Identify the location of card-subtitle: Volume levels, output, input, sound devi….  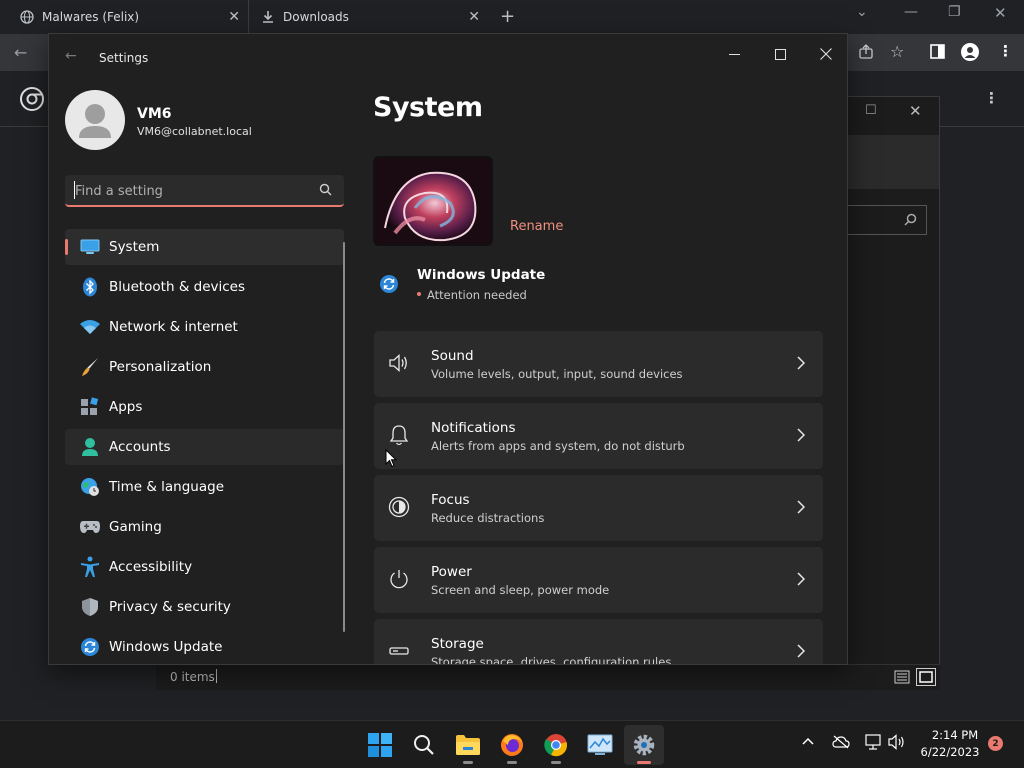
(557, 374).